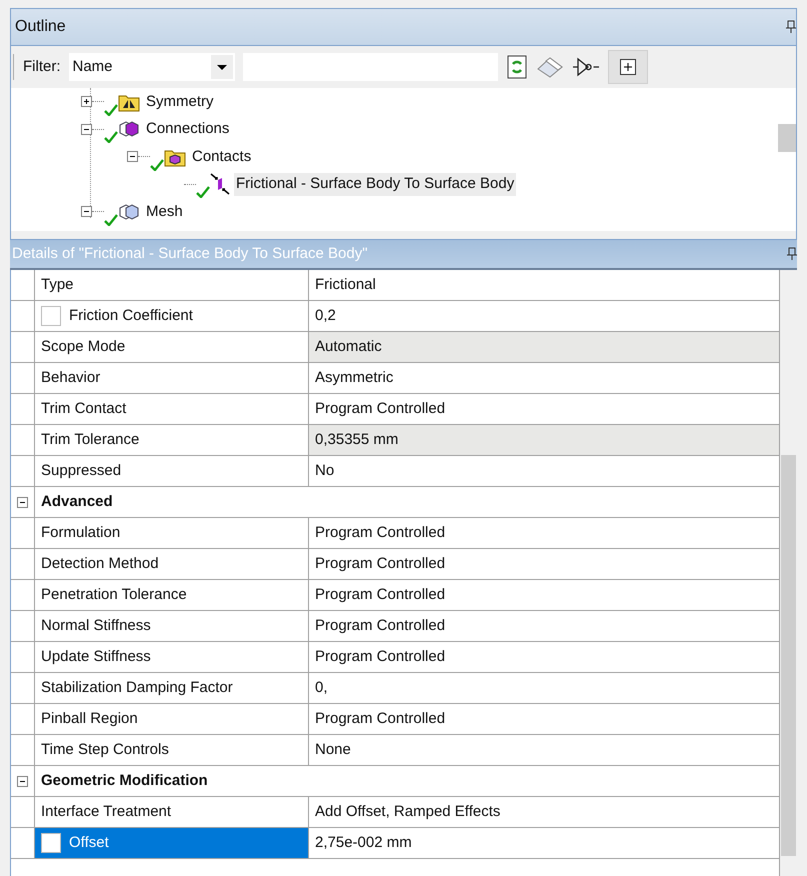 The width and height of the screenshot is (807, 876). I want to click on property-value: Frictional, so click(544, 285).